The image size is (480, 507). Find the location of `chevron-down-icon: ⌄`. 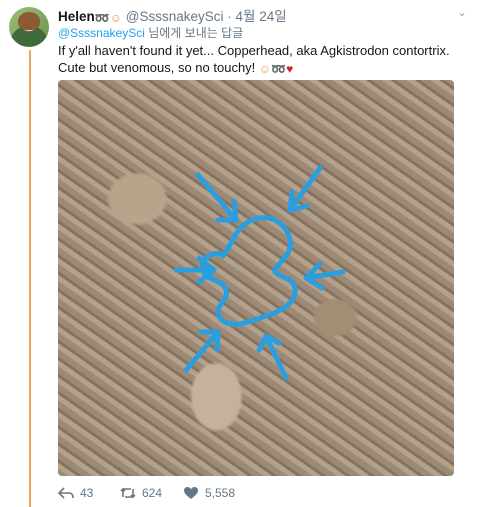

chevron-down-icon: ⌄ is located at coordinates (462, 13).